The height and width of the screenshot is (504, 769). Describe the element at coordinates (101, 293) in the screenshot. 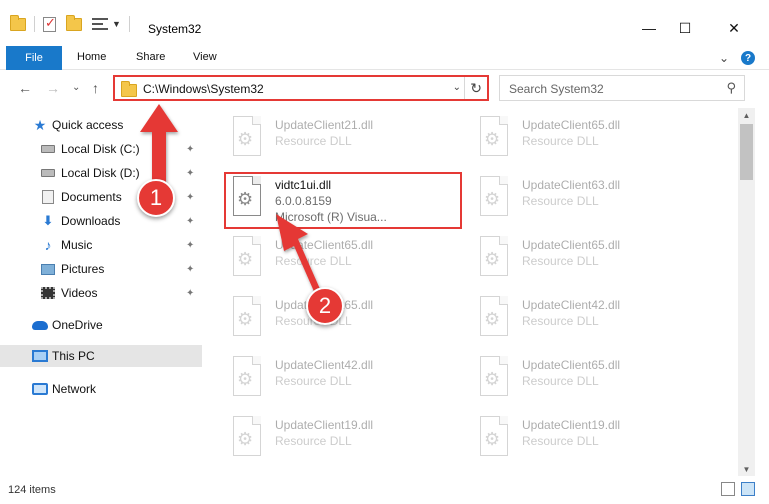

I see `sidebar-item-videos: Videos ✦` at that location.